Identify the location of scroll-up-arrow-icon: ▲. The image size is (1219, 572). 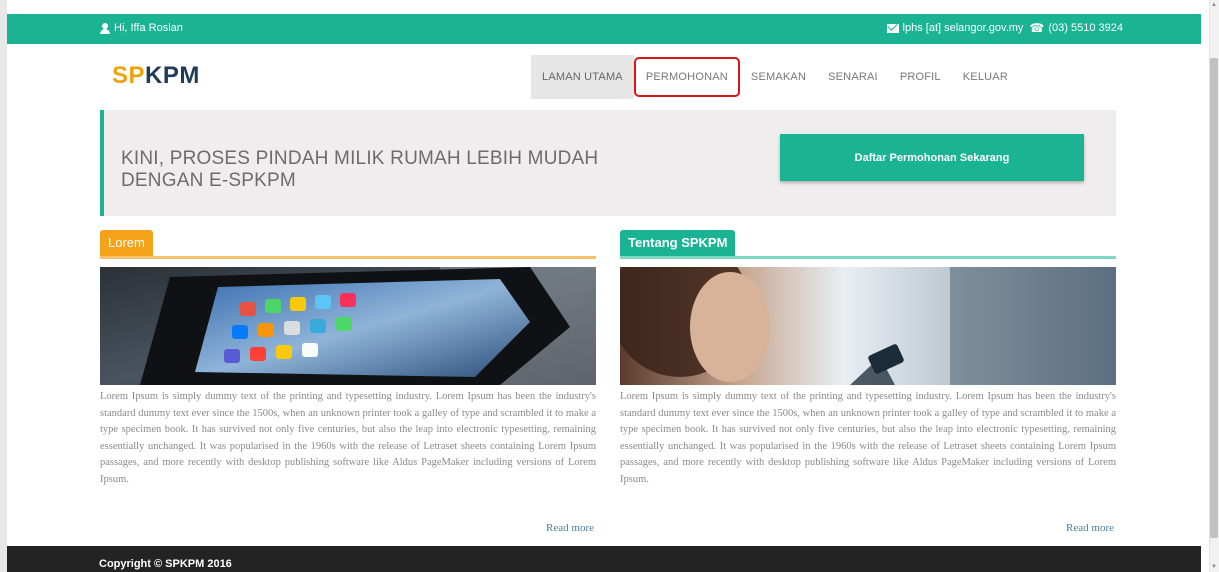
(1214, 5).